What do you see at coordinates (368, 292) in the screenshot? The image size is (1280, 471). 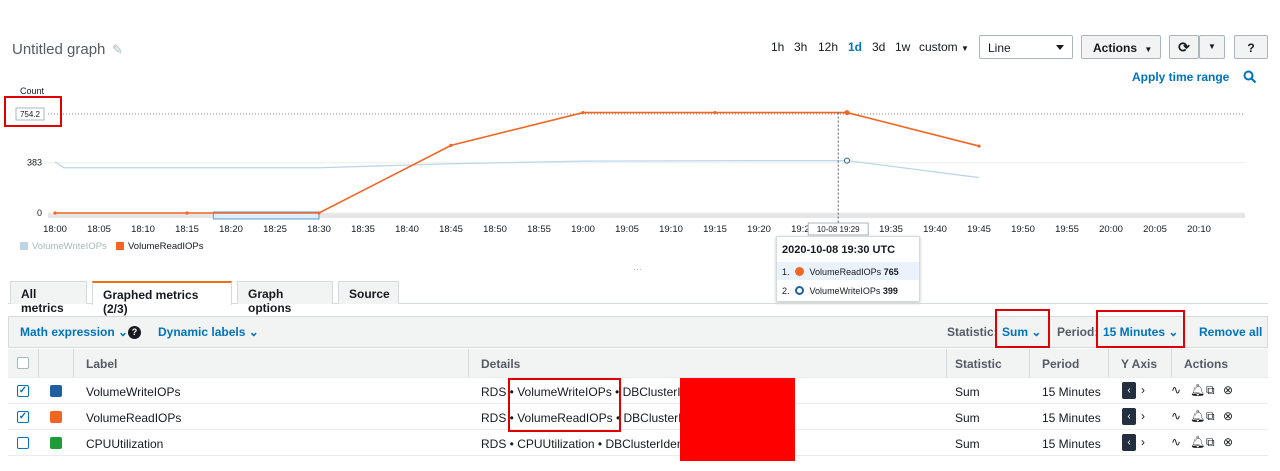 I see `tab-source: Source` at bounding box center [368, 292].